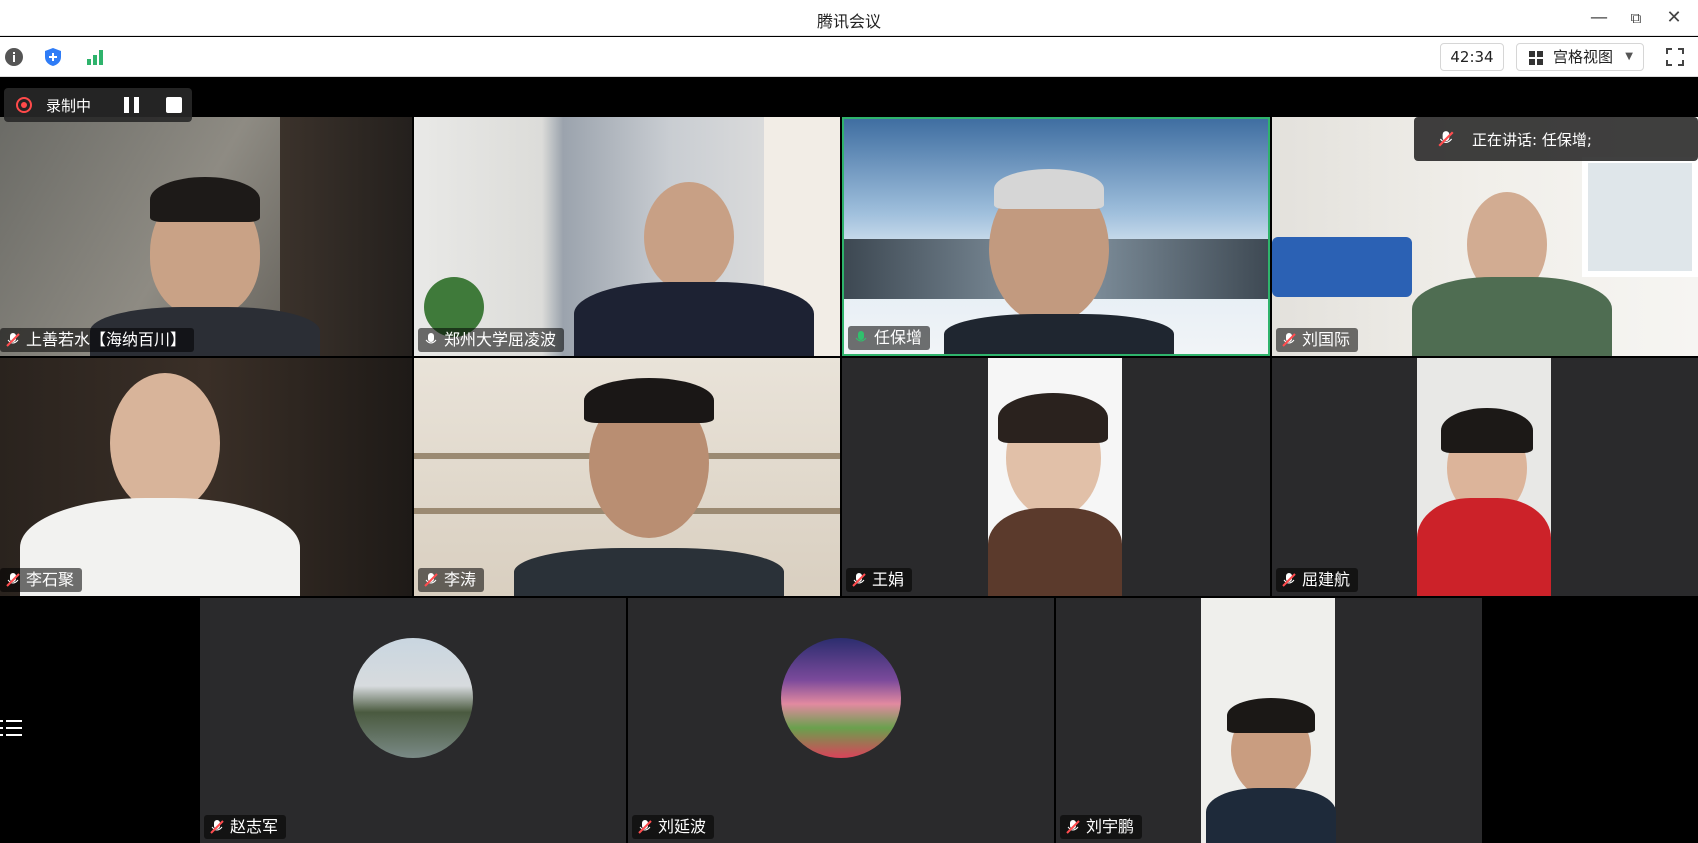 This screenshot has width=1698, height=843. I want to click on meeting-timer: 42:34, so click(1472, 57).